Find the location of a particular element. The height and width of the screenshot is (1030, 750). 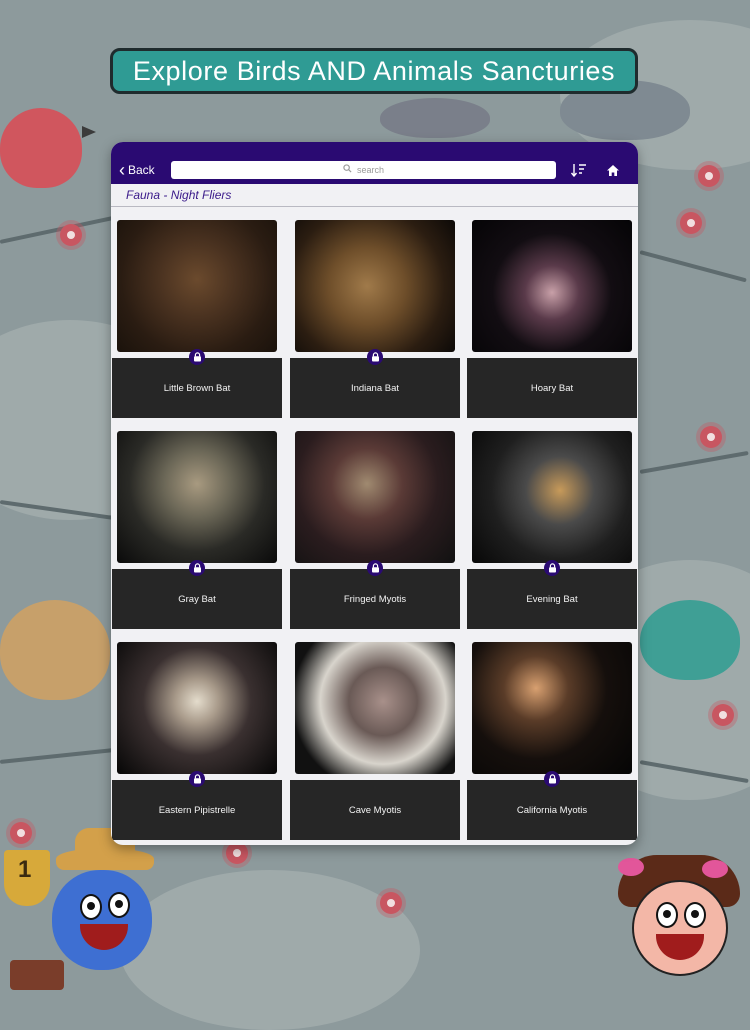

chevron-left-icon: ‹ is located at coordinates (122, 170).